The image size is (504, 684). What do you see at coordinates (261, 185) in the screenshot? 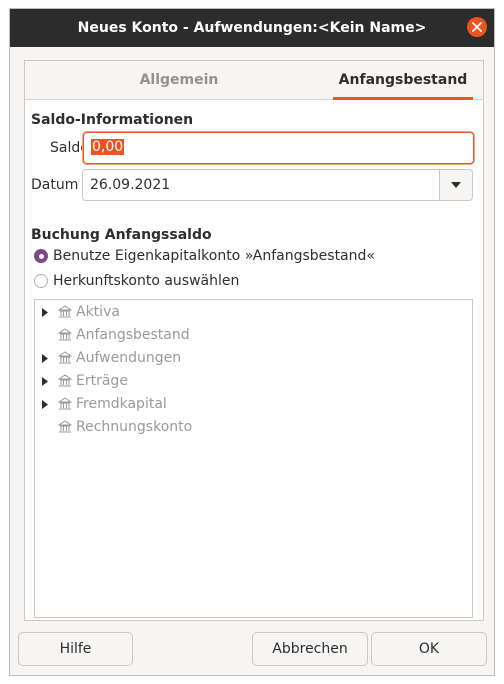
I see `datum-input: 26.09.2021` at bounding box center [261, 185].